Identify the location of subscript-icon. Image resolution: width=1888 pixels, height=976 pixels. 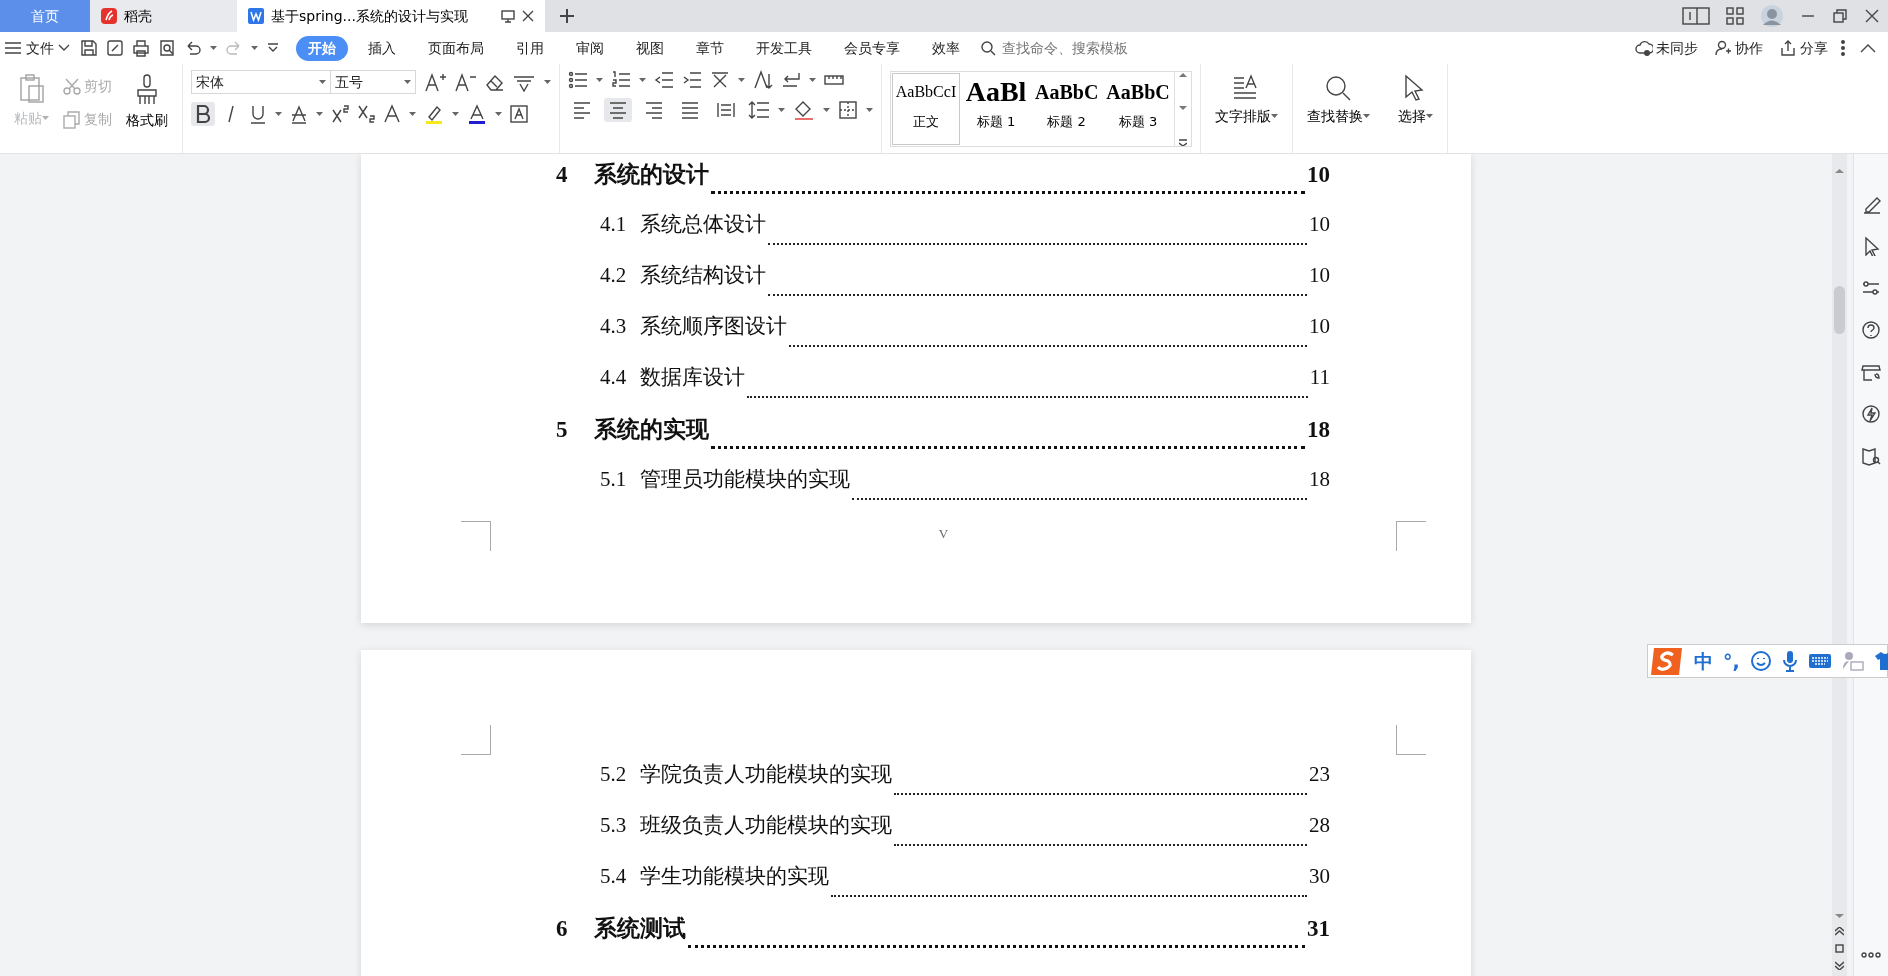
(366, 114).